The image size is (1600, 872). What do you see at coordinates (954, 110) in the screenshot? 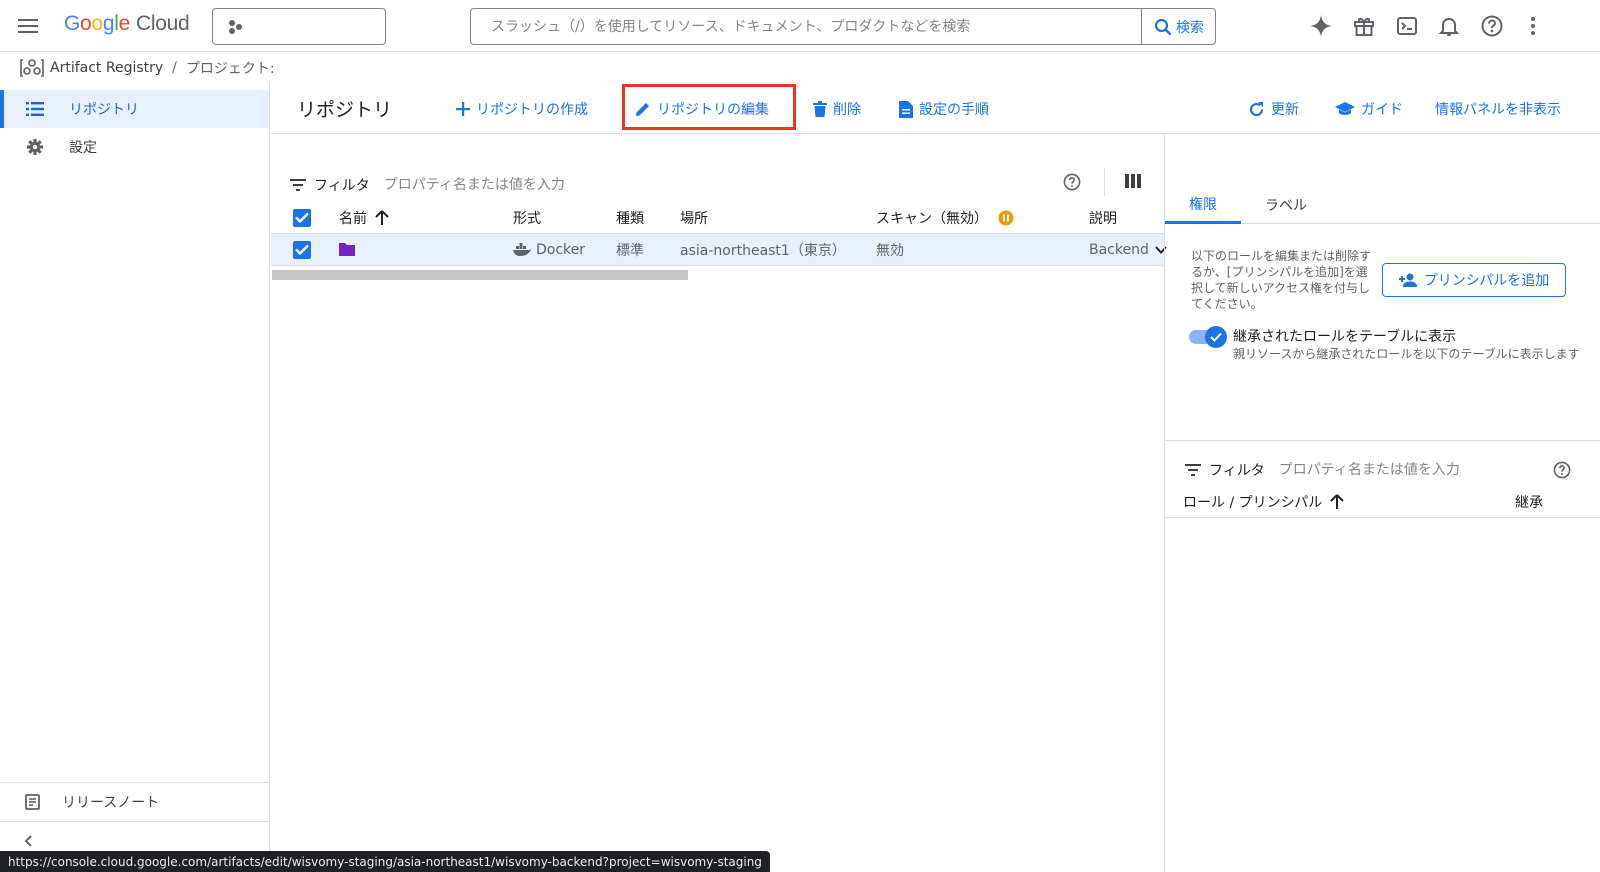
I see `setup-instructions-label: 設定の手順` at bounding box center [954, 110].